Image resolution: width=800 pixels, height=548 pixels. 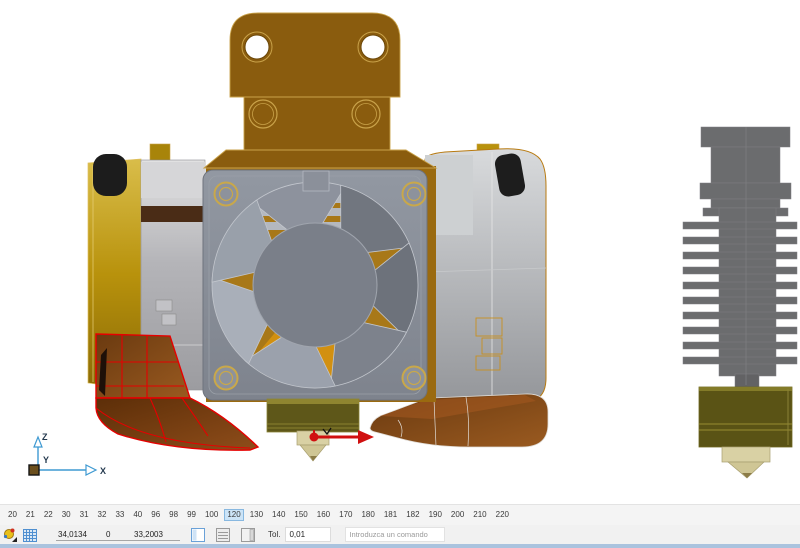 What do you see at coordinates (300, 515) in the screenshot?
I see `ruler-number: 150` at bounding box center [300, 515].